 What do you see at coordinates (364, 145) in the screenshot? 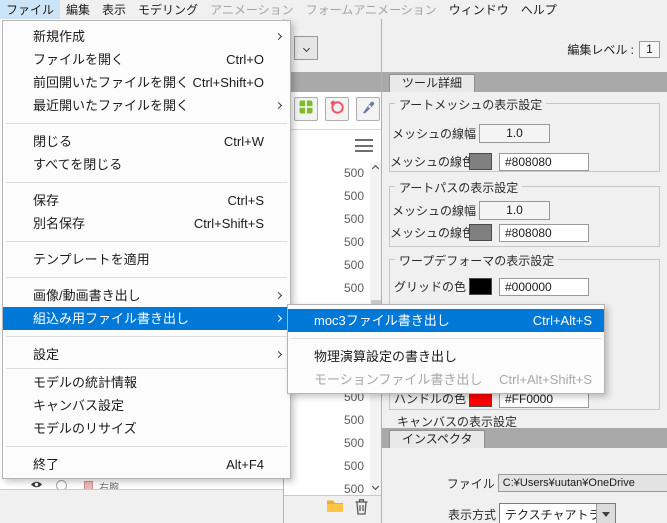
I see `panel-menu-icon` at bounding box center [364, 145].